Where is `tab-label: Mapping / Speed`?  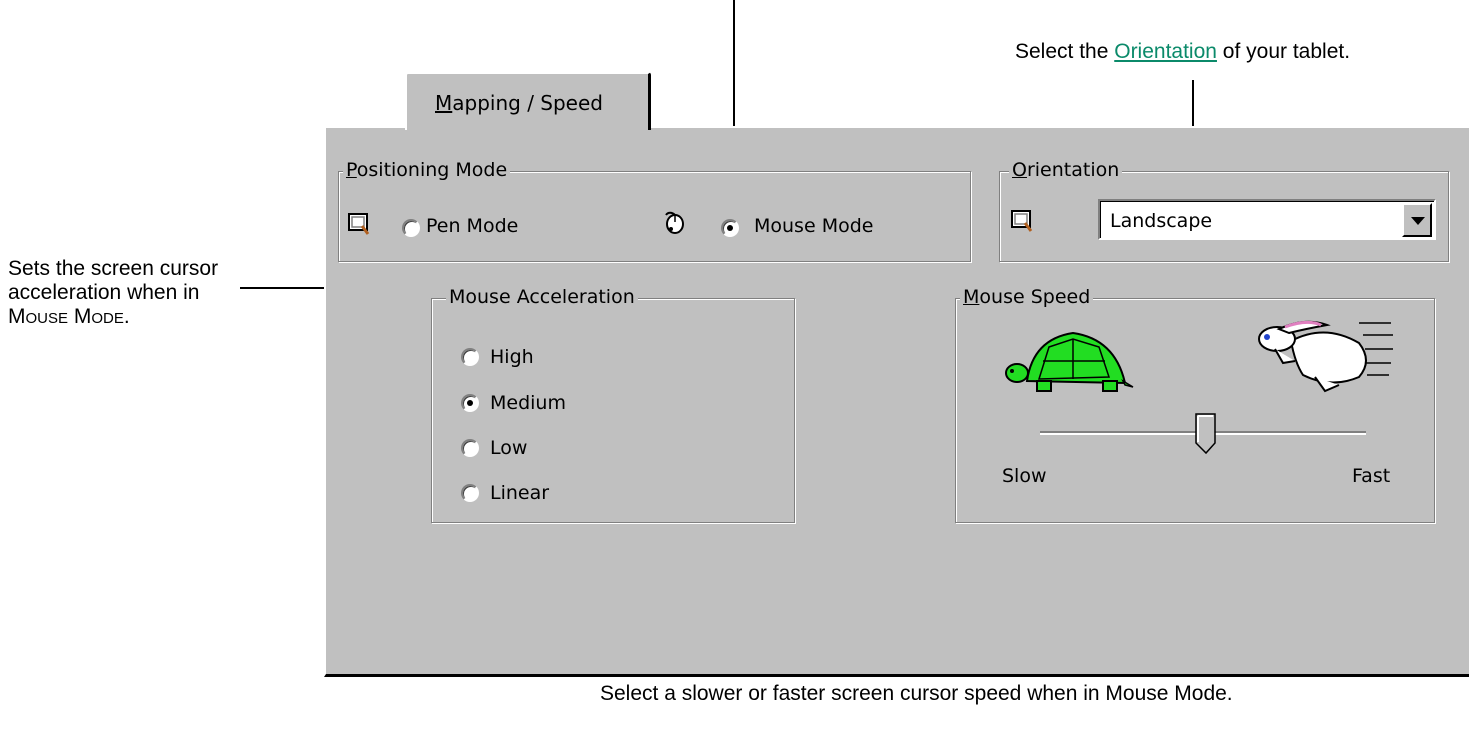
tab-label: Mapping / Speed is located at coordinates (519, 103).